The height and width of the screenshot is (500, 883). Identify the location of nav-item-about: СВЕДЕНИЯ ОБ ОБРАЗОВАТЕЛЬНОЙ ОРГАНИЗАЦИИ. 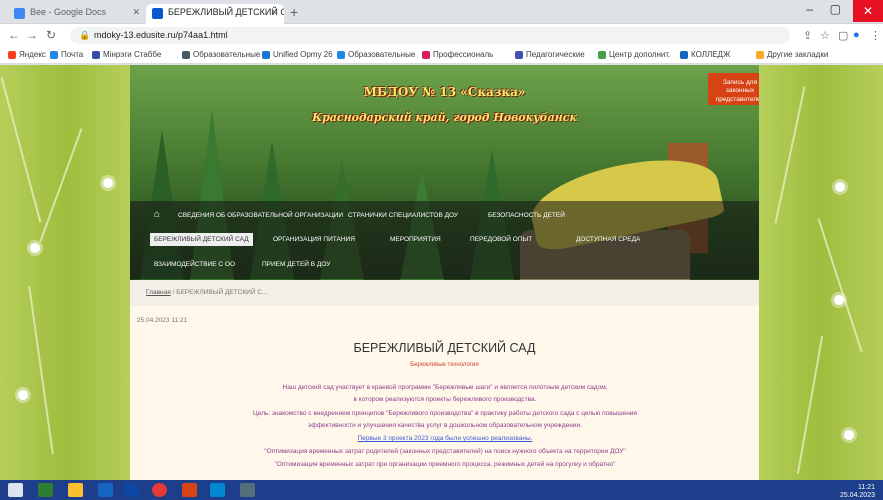
(260, 215).